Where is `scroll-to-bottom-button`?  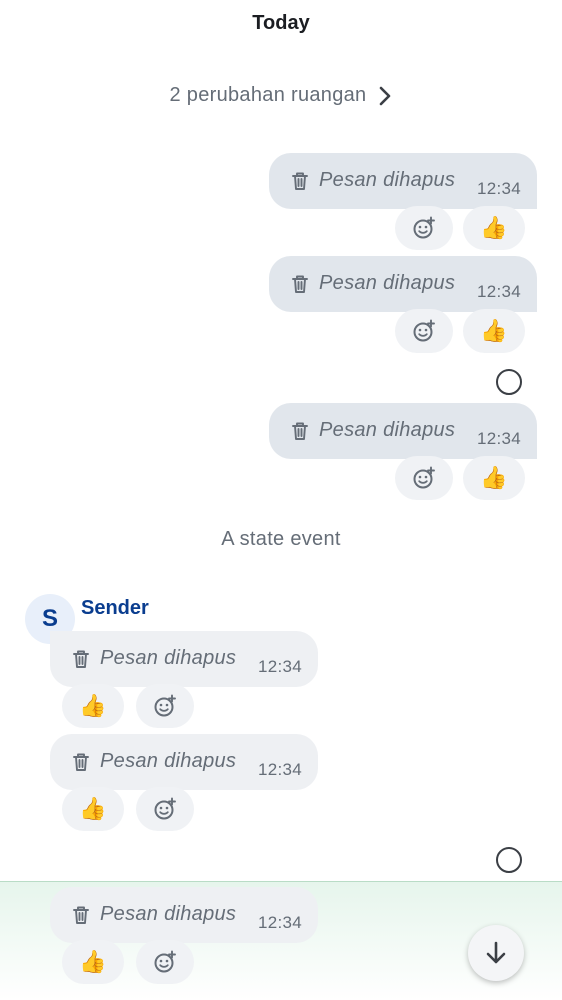
scroll-to-bottom-button is located at coordinates (496, 953).